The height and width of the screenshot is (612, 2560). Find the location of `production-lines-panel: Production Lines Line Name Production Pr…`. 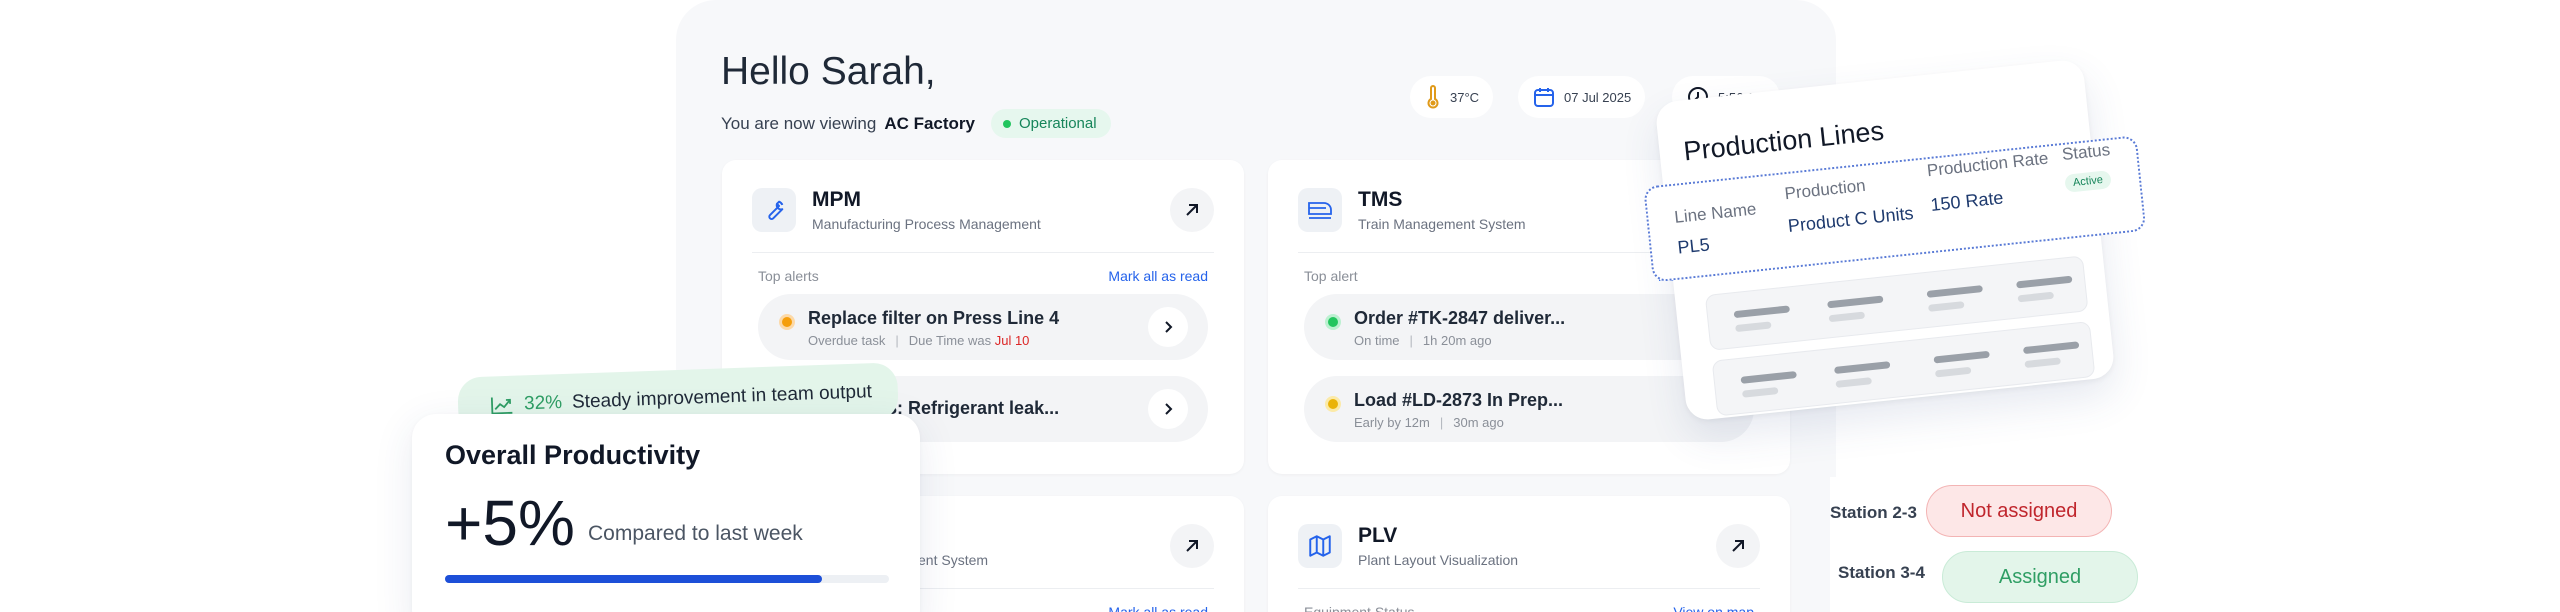

production-lines-panel: Production Lines Line Name Production Pr… is located at coordinates (1895, 240).